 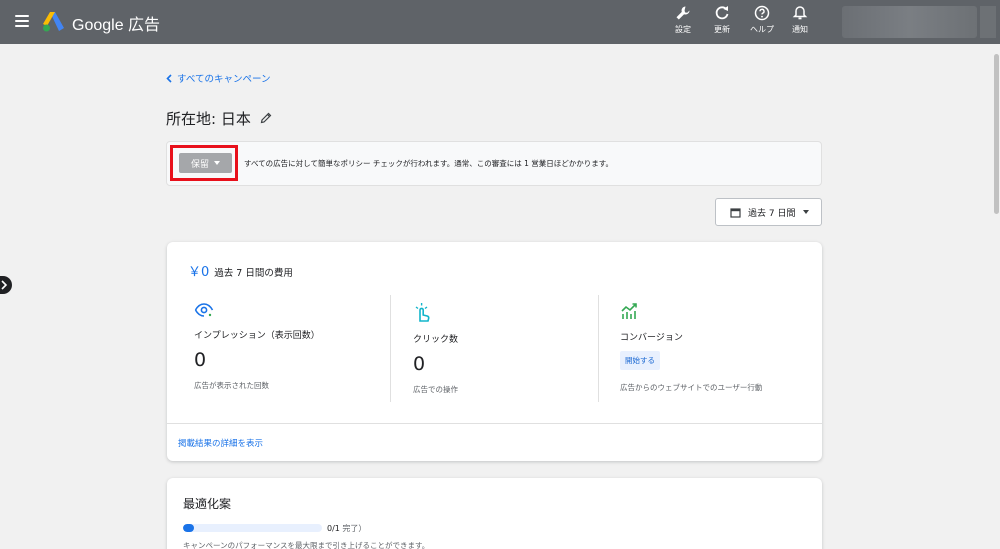 I want to click on progress-count: 0/1, so click(x=333, y=528).